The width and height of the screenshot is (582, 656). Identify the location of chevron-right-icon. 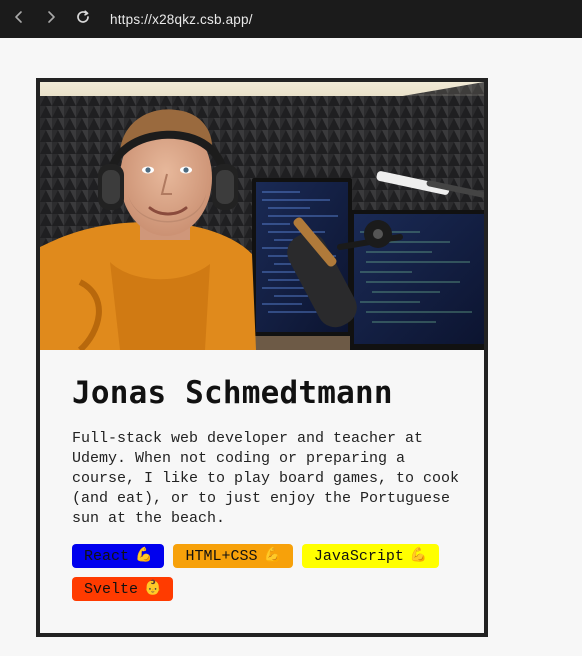
(51, 19).